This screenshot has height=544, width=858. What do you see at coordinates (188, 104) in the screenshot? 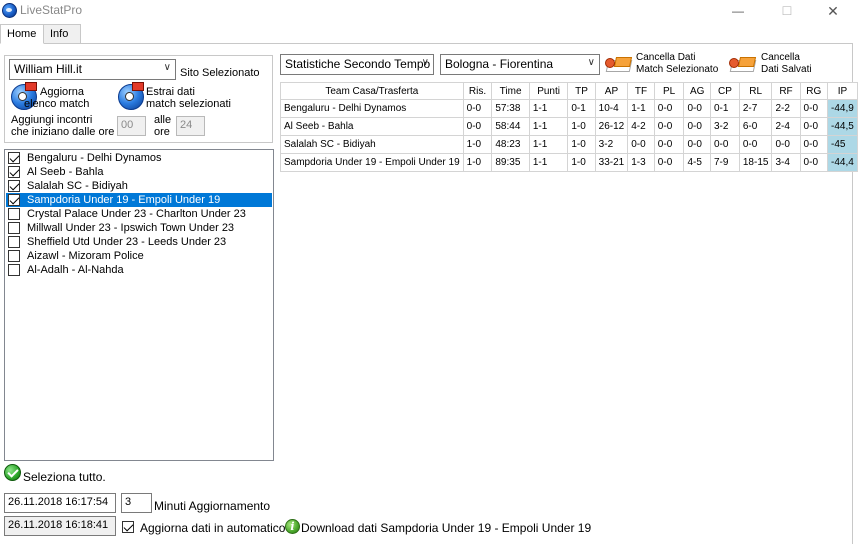
I see `extract-data-line2: match selezionati` at bounding box center [188, 104].